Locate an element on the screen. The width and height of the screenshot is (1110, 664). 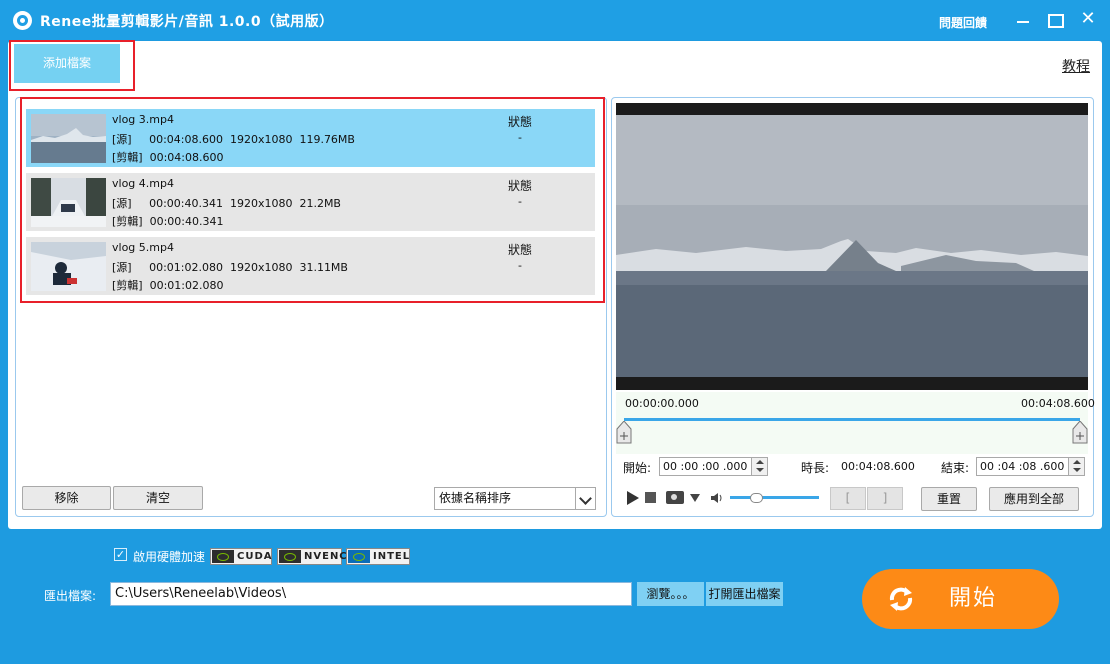
end-time-value: 00 :04 :08 .600 is located at coordinates (1022, 466).